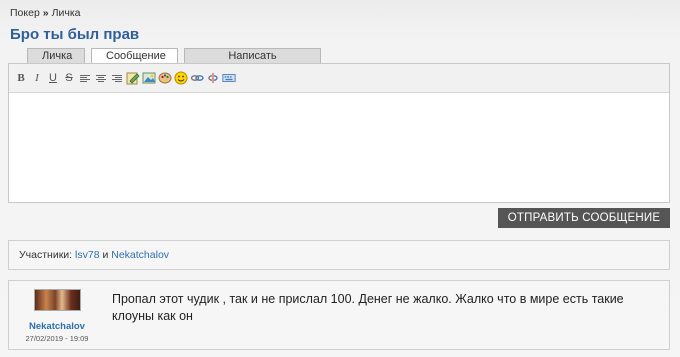 The width and height of the screenshot is (680, 357). I want to click on tab-lichka: Личка, so click(56, 55).